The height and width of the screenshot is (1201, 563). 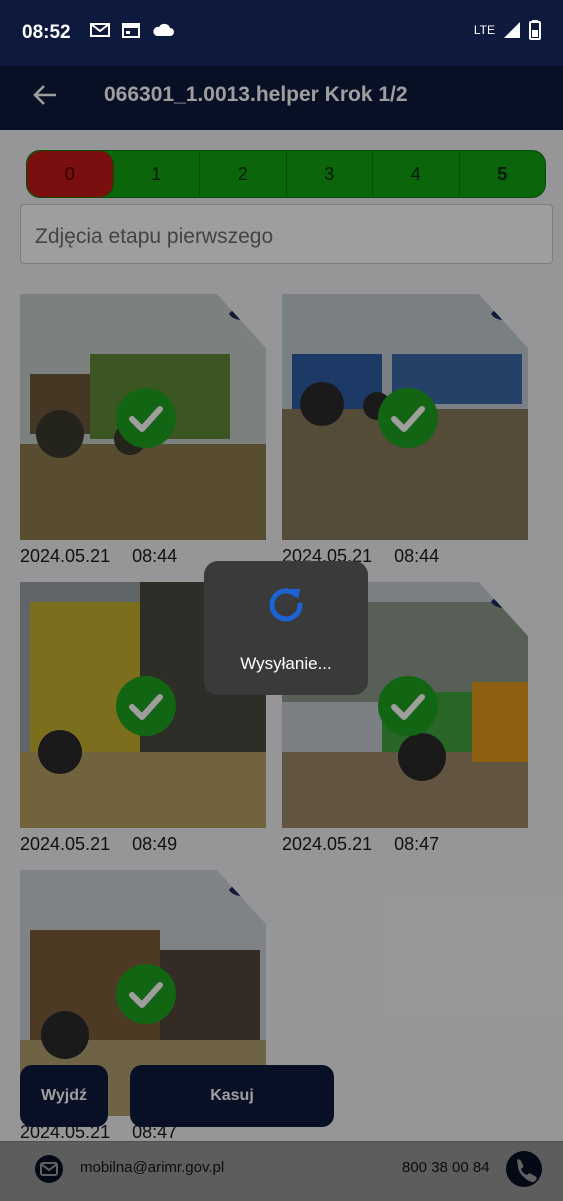 I want to click on system-icons: LTE, so click(x=507, y=30).